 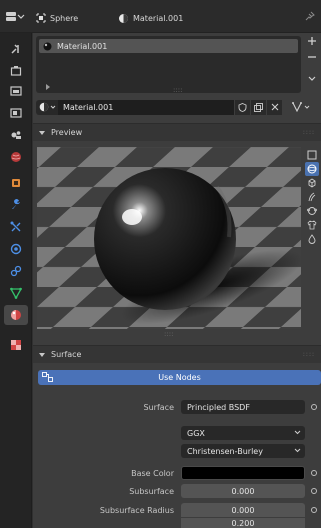 I want to click on base-color-label: Base Color, so click(x=152, y=473).